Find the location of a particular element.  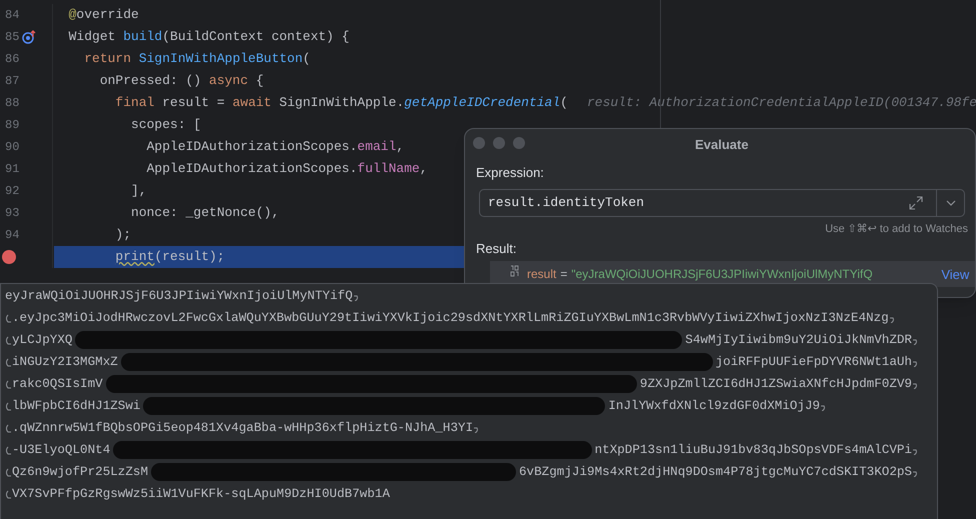

window-title: Evaluate is located at coordinates (721, 145).